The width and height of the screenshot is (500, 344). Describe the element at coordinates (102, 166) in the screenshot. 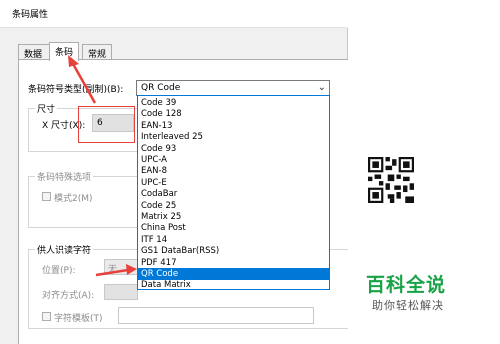

I see `annotation-arrows` at that location.